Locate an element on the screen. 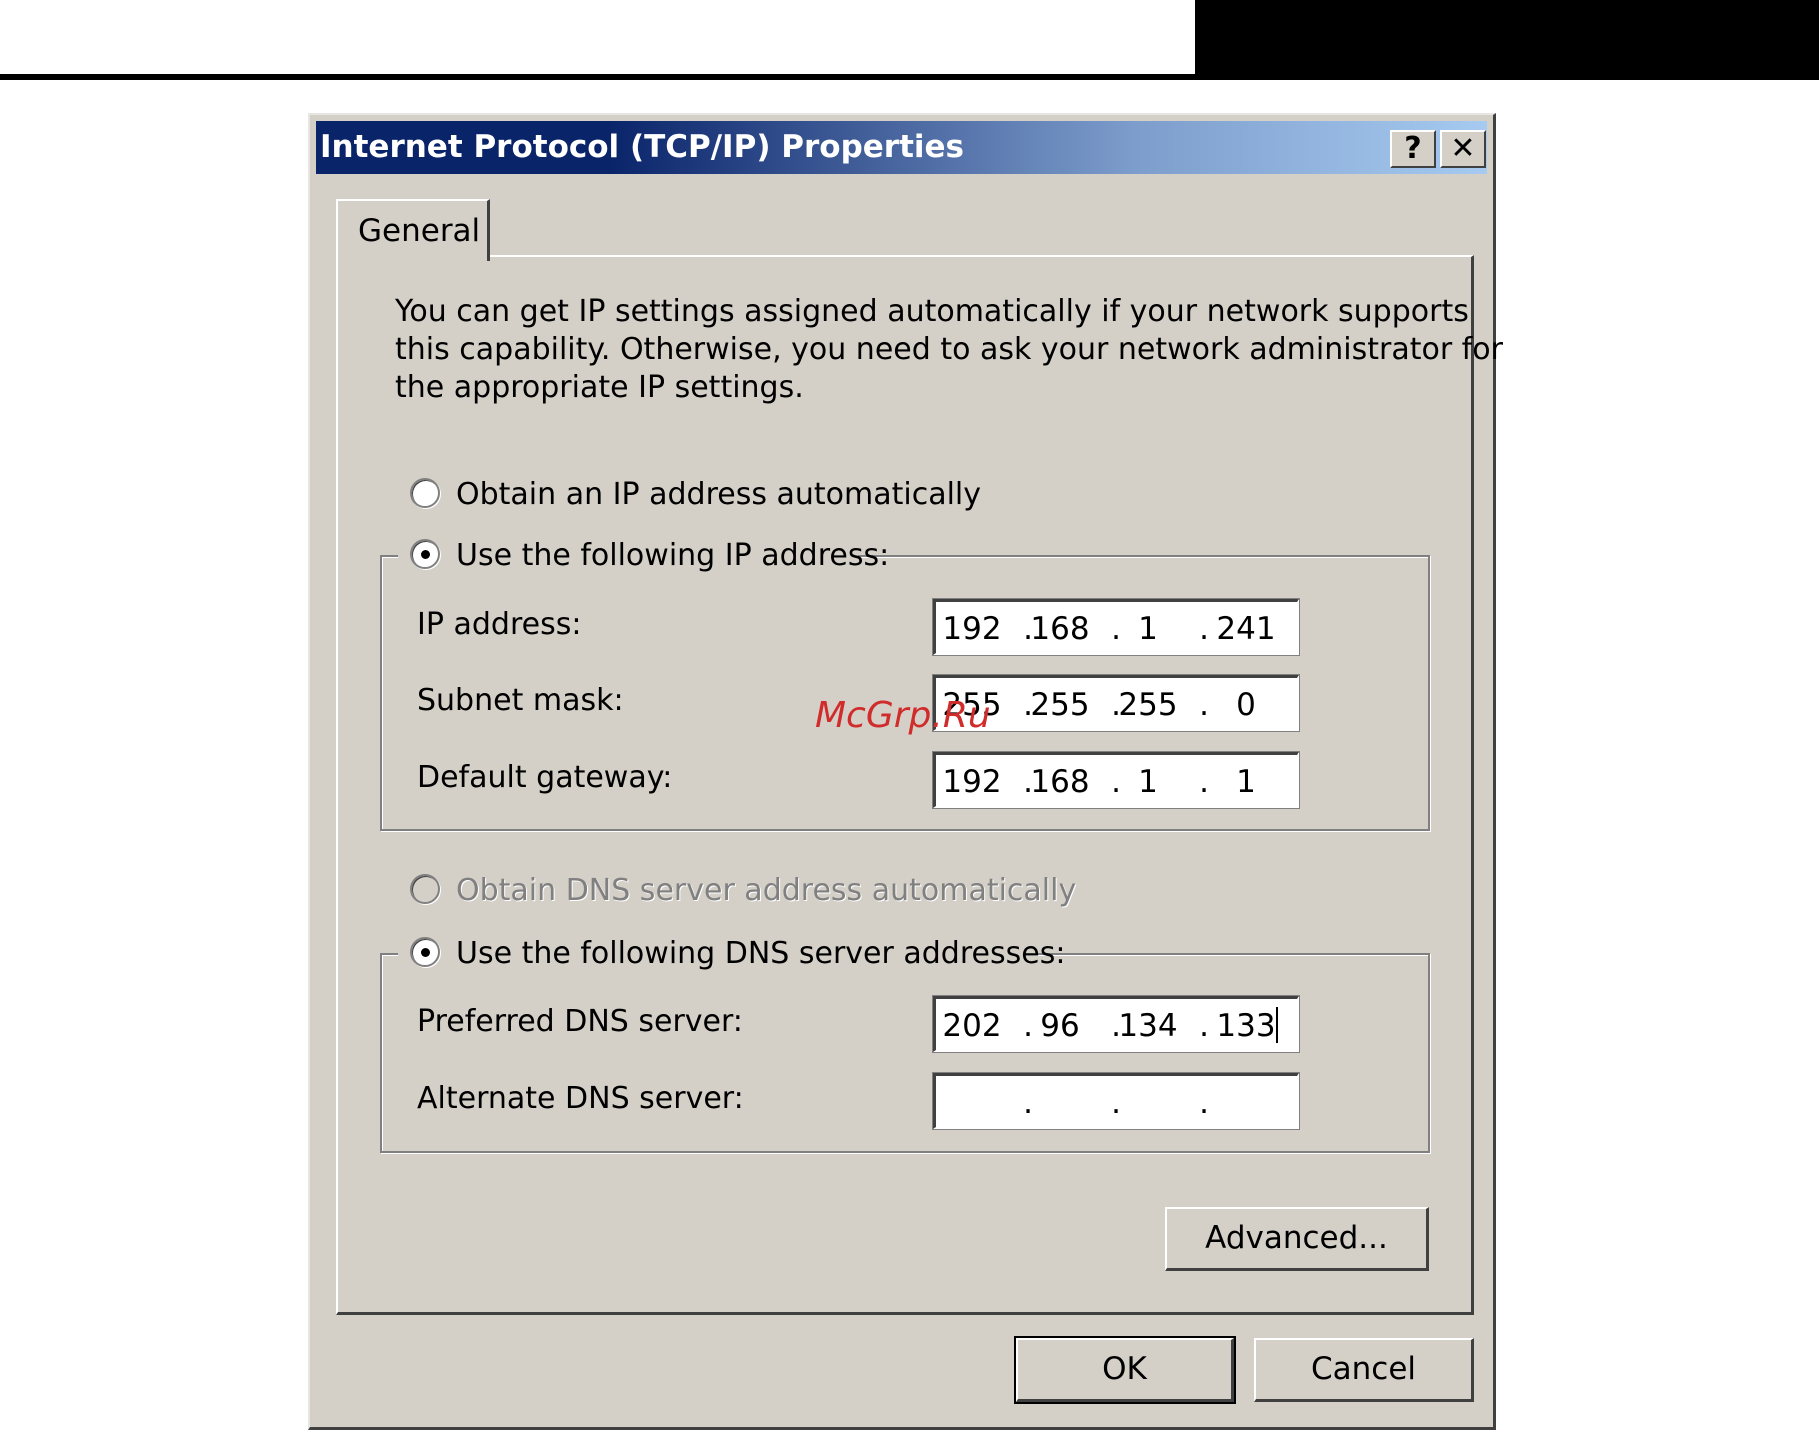 The image size is (1819, 1433). ip-octet: 202 is located at coordinates (972, 1026).